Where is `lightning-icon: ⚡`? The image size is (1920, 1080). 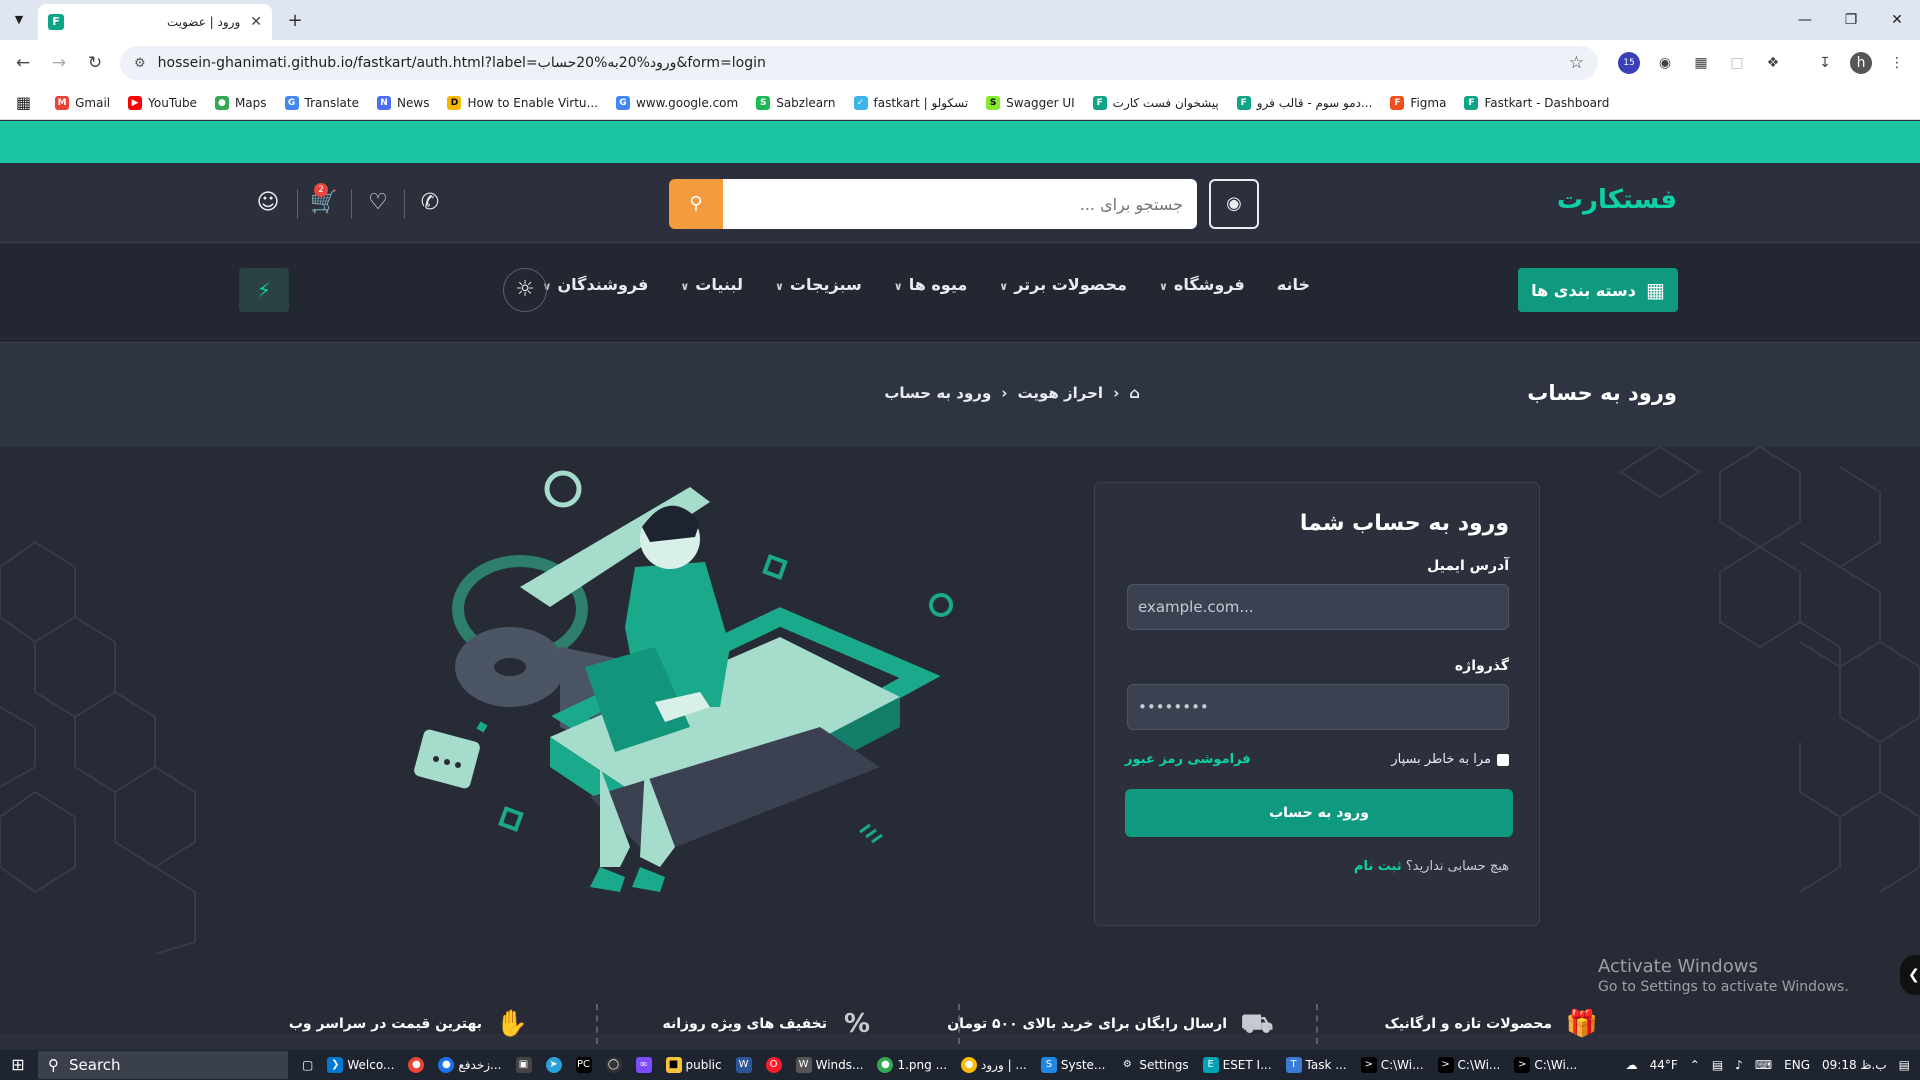 lightning-icon: ⚡ is located at coordinates (264, 290).